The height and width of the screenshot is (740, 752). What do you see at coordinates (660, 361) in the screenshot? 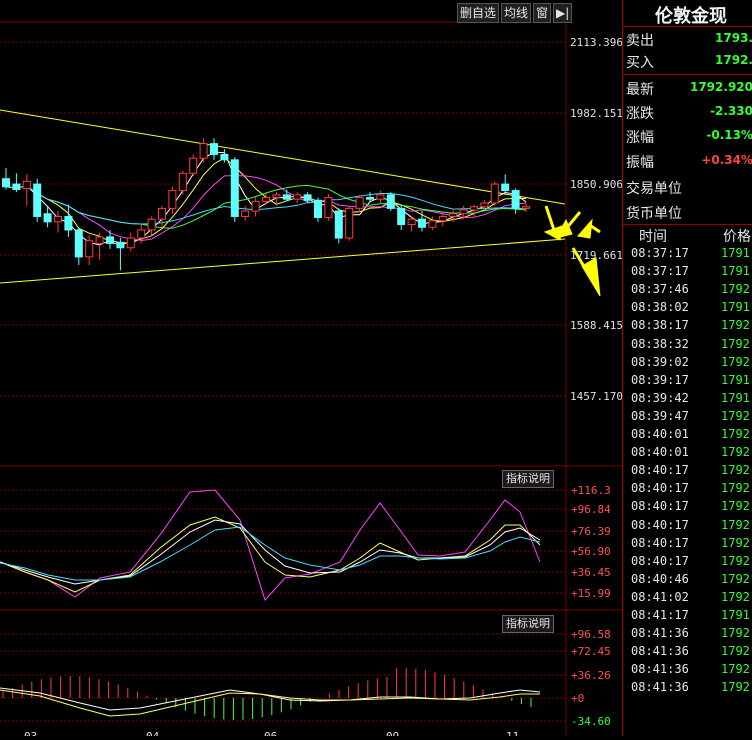
I see `tick-time: 08:39:02` at bounding box center [660, 361].